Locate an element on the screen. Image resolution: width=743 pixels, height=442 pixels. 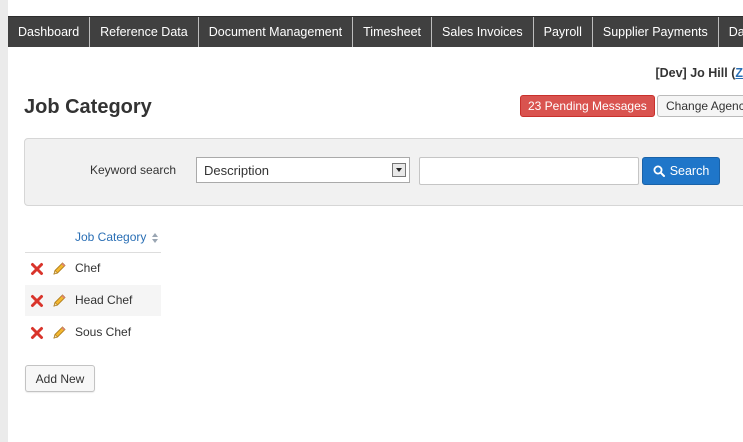
search-field-value: Description is located at coordinates (237, 170).